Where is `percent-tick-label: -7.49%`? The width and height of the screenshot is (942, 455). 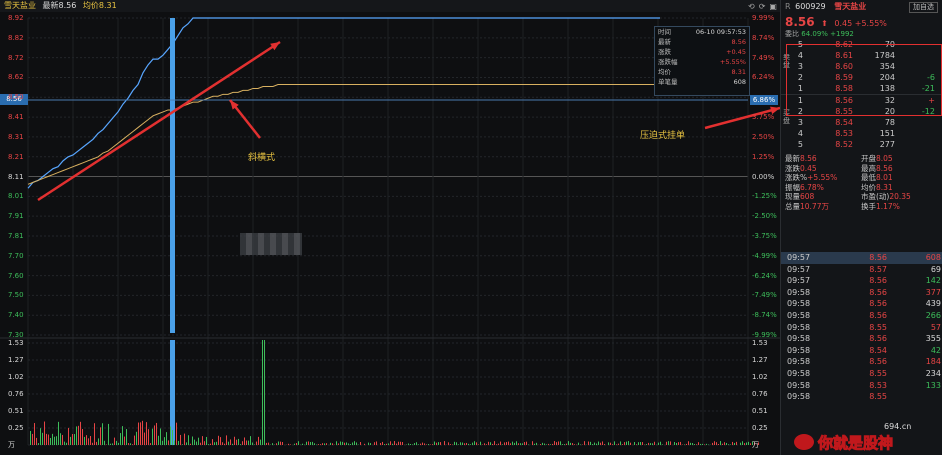
percent-tick-label: -7.49% is located at coordinates (764, 295).